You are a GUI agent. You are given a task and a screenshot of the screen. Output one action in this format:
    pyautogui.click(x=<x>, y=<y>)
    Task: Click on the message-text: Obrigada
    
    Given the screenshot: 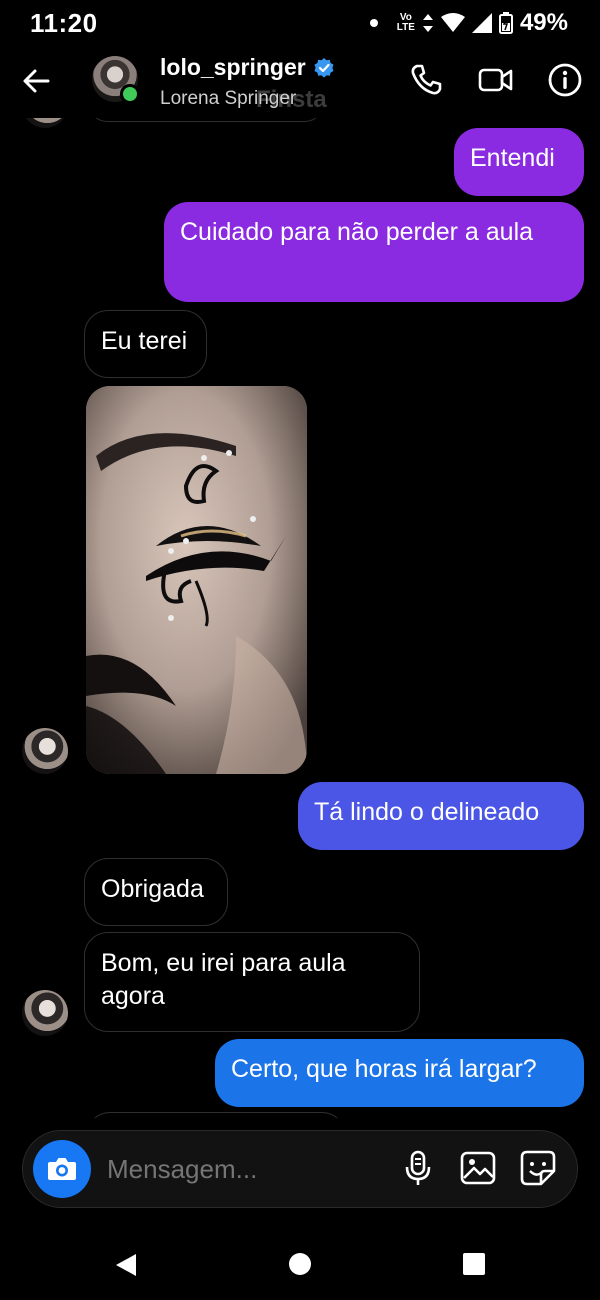 What is the action you would take?
    pyautogui.click(x=152, y=889)
    